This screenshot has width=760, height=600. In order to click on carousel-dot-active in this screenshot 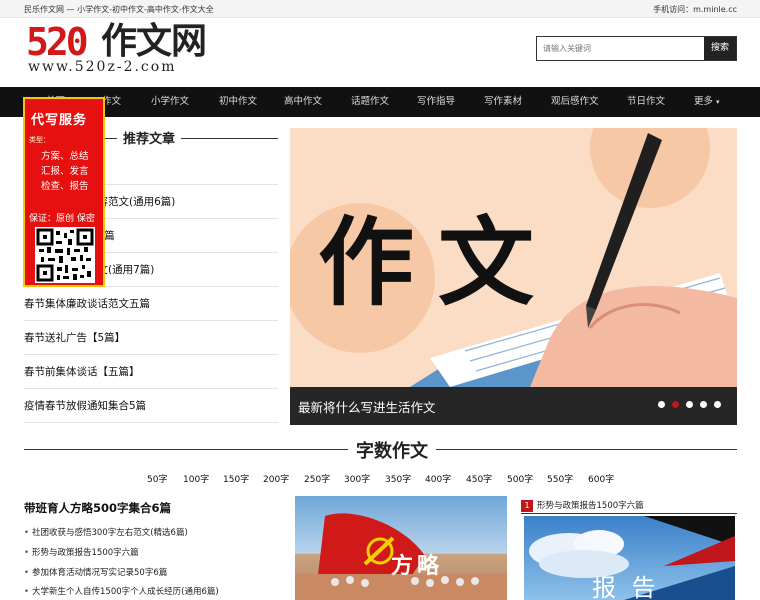, I will do `click(675, 404)`.